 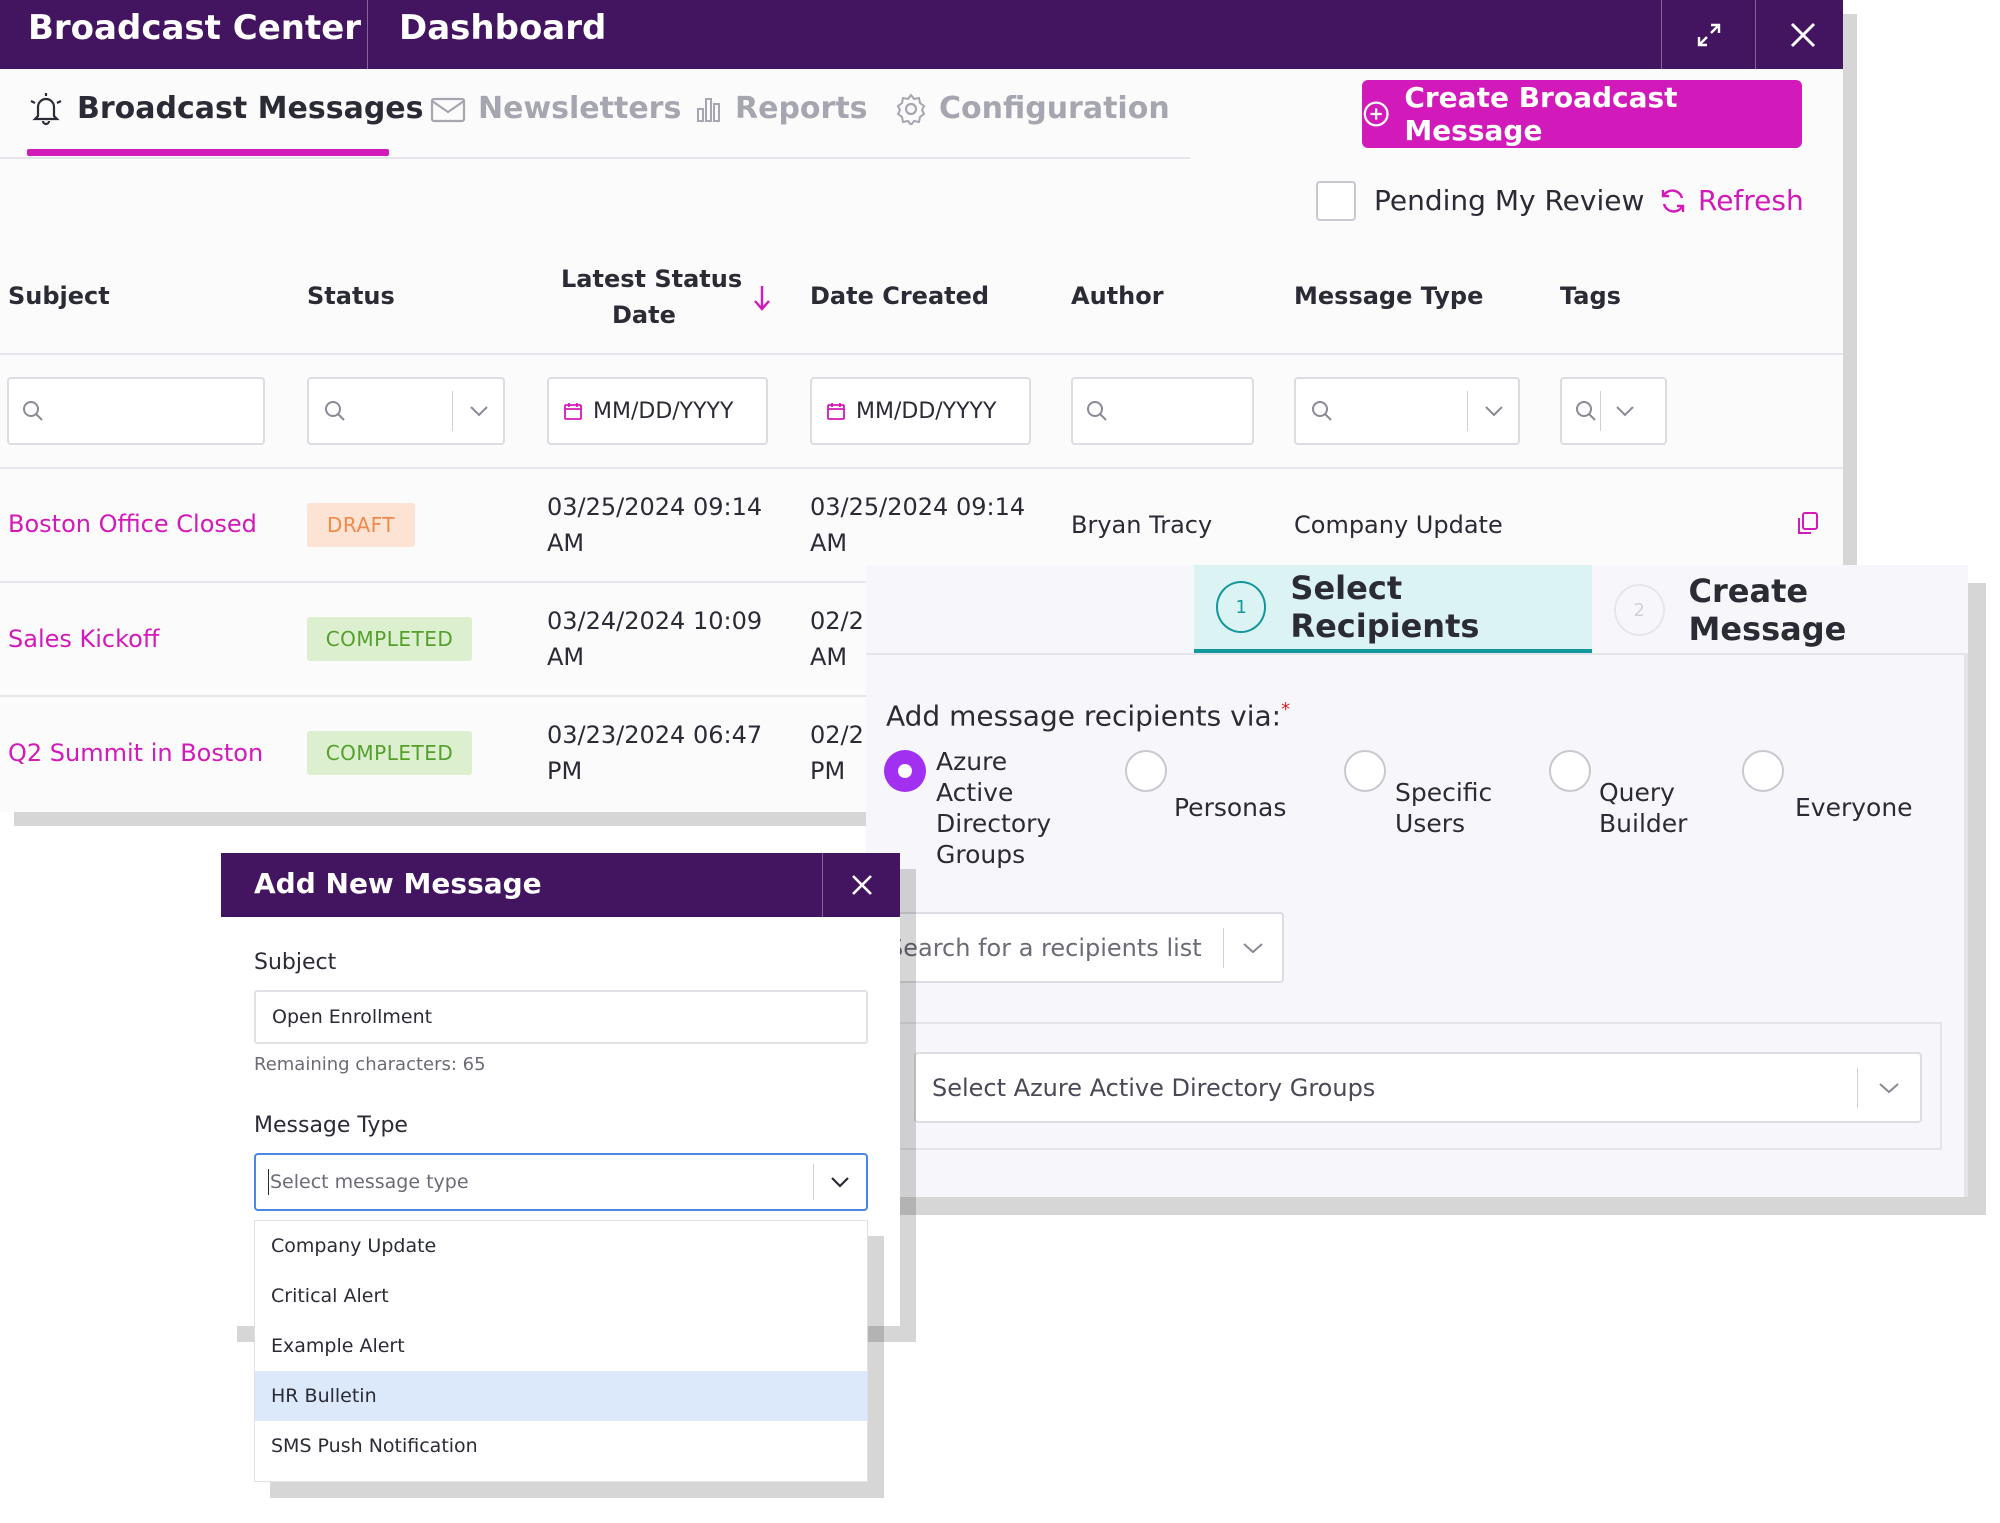 I want to click on tab-label: Newsletters, so click(x=580, y=108).